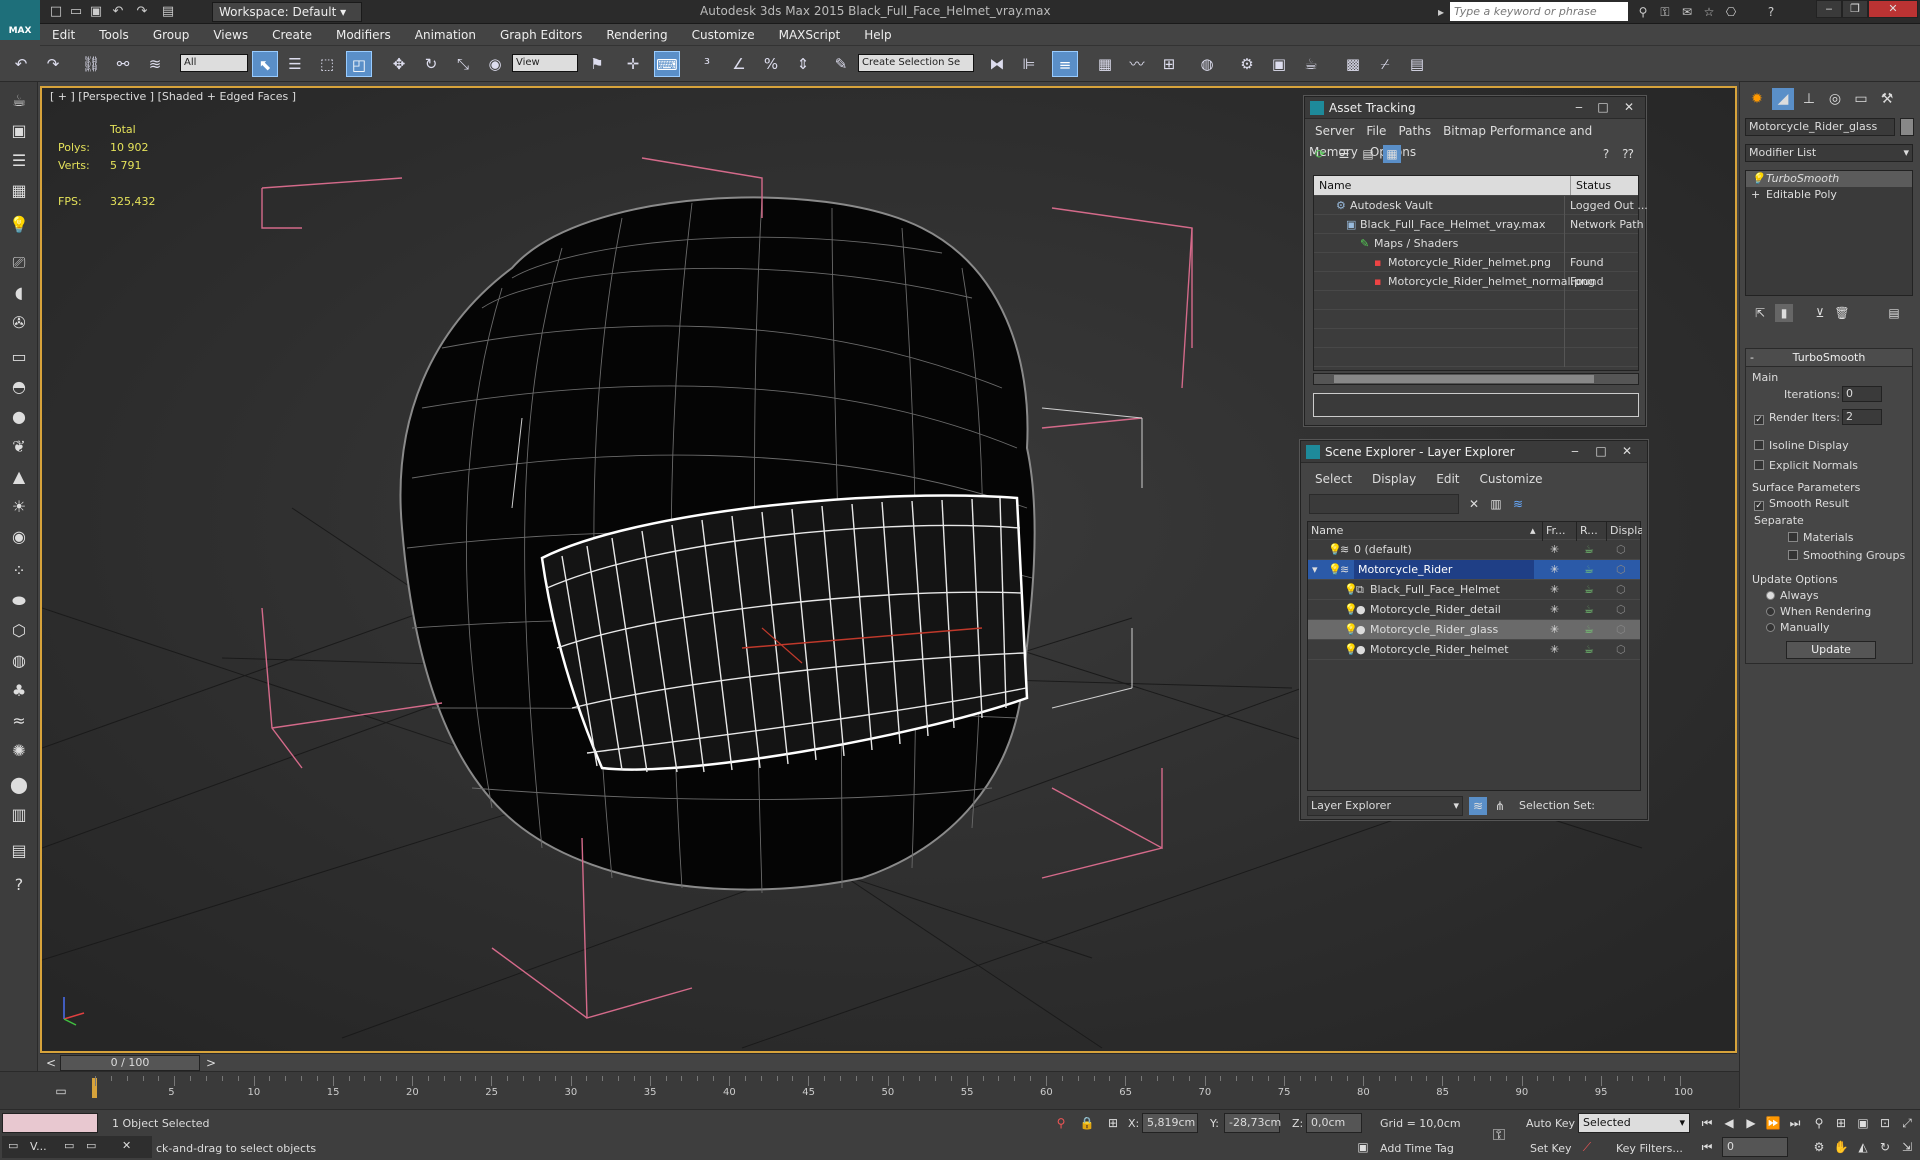 Image resolution: width=1920 pixels, height=1160 pixels. Describe the element at coordinates (292, 35) in the screenshot. I see `menu-create: Create` at that location.